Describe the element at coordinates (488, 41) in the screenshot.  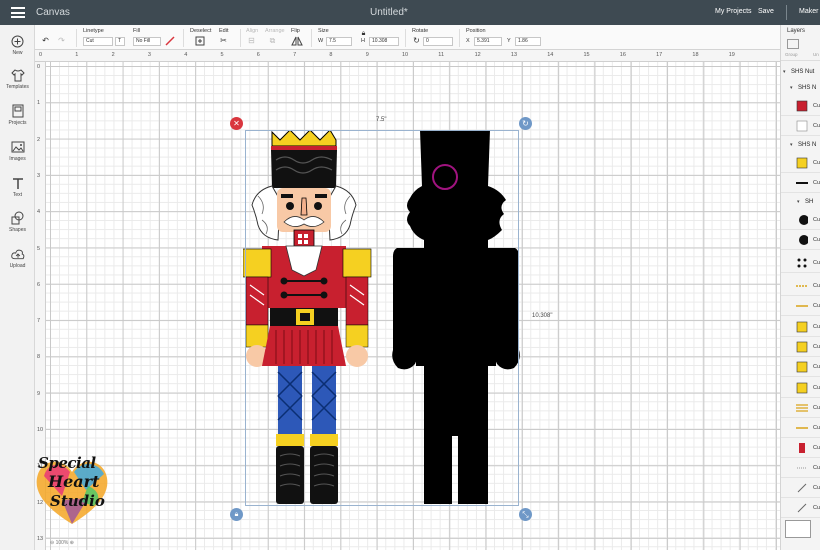
I see `position-x-input: 5.391` at that location.